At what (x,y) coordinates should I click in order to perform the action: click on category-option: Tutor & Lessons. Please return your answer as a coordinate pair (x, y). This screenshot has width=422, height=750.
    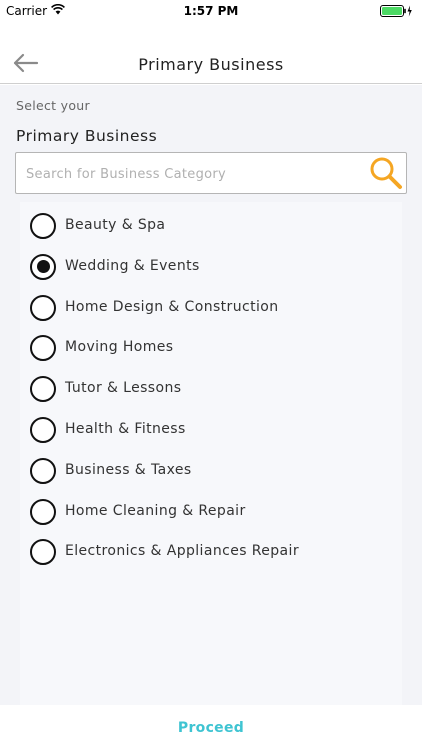
    Looking at the image, I should click on (210, 389).